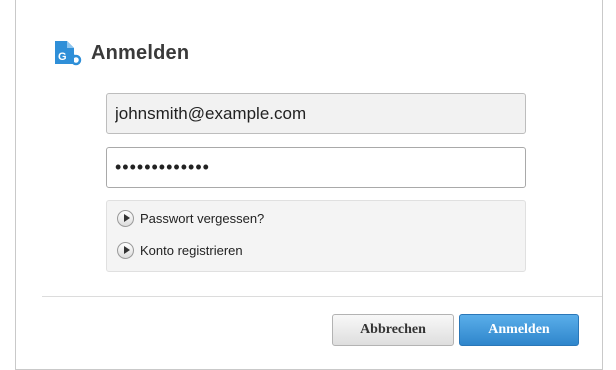 The image size is (616, 370). Describe the element at coordinates (68, 53) in the screenshot. I see `app-logo-icon: G` at that location.